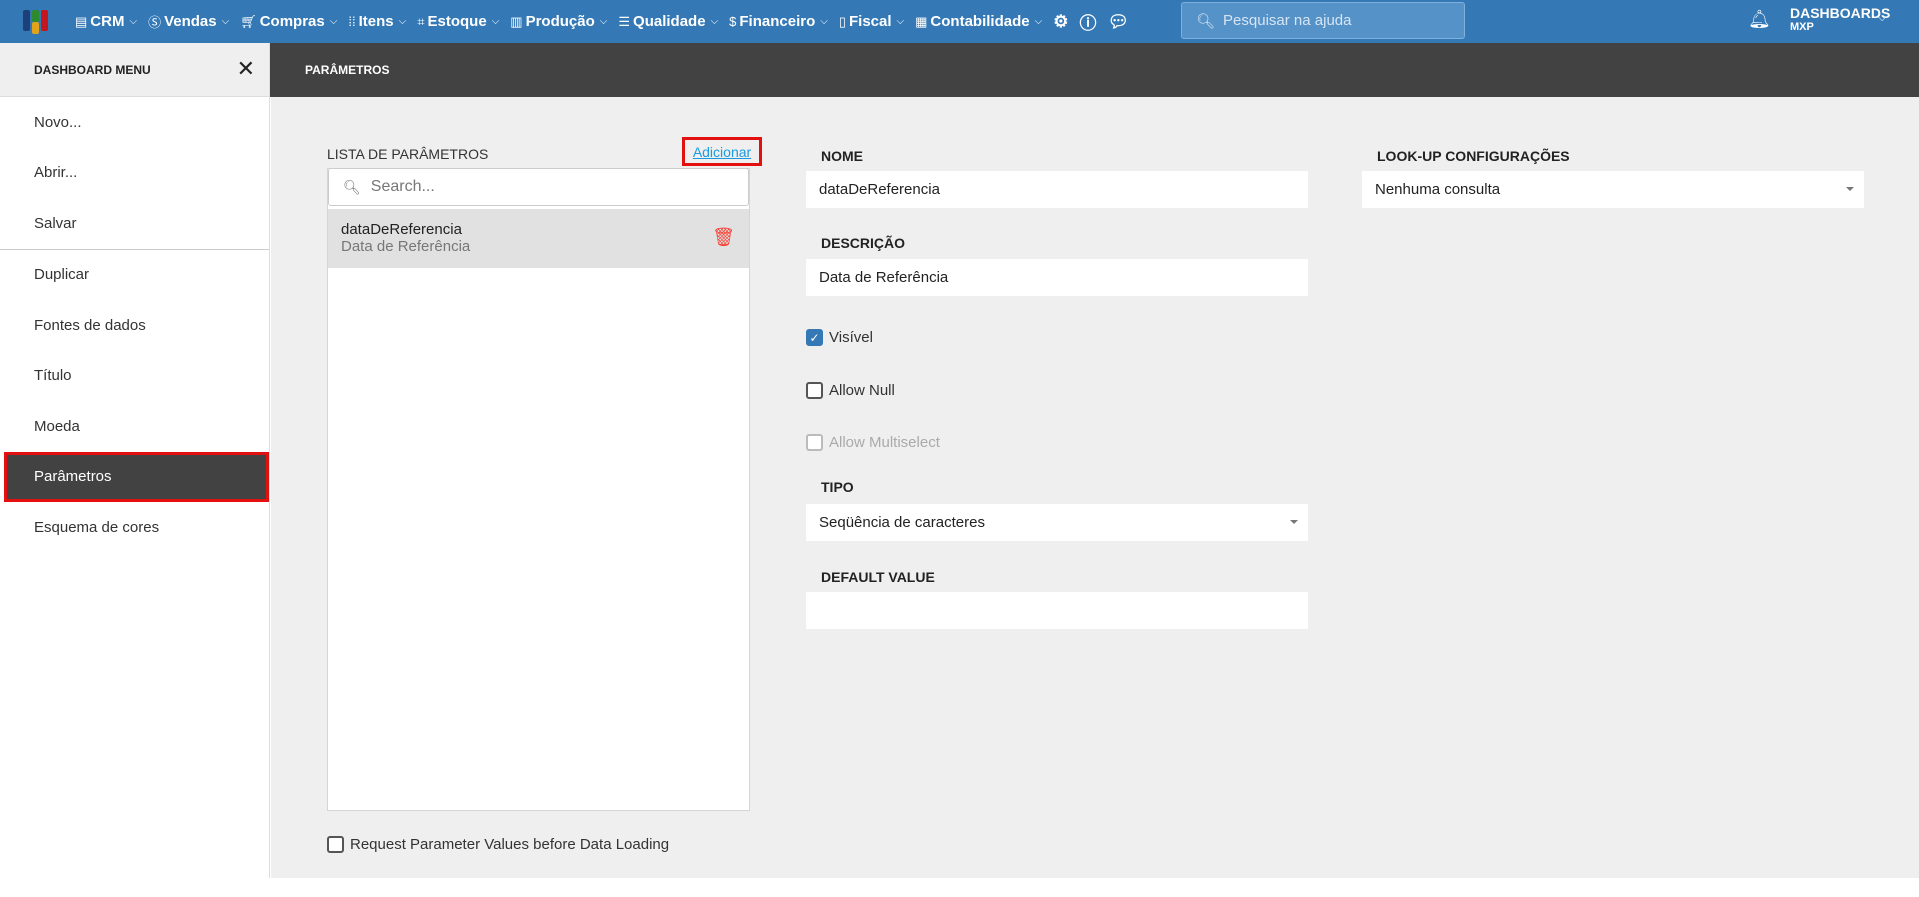 The width and height of the screenshot is (1919, 897). Describe the element at coordinates (1057, 189) in the screenshot. I see `nome-input: dataDeReferencia` at that location.